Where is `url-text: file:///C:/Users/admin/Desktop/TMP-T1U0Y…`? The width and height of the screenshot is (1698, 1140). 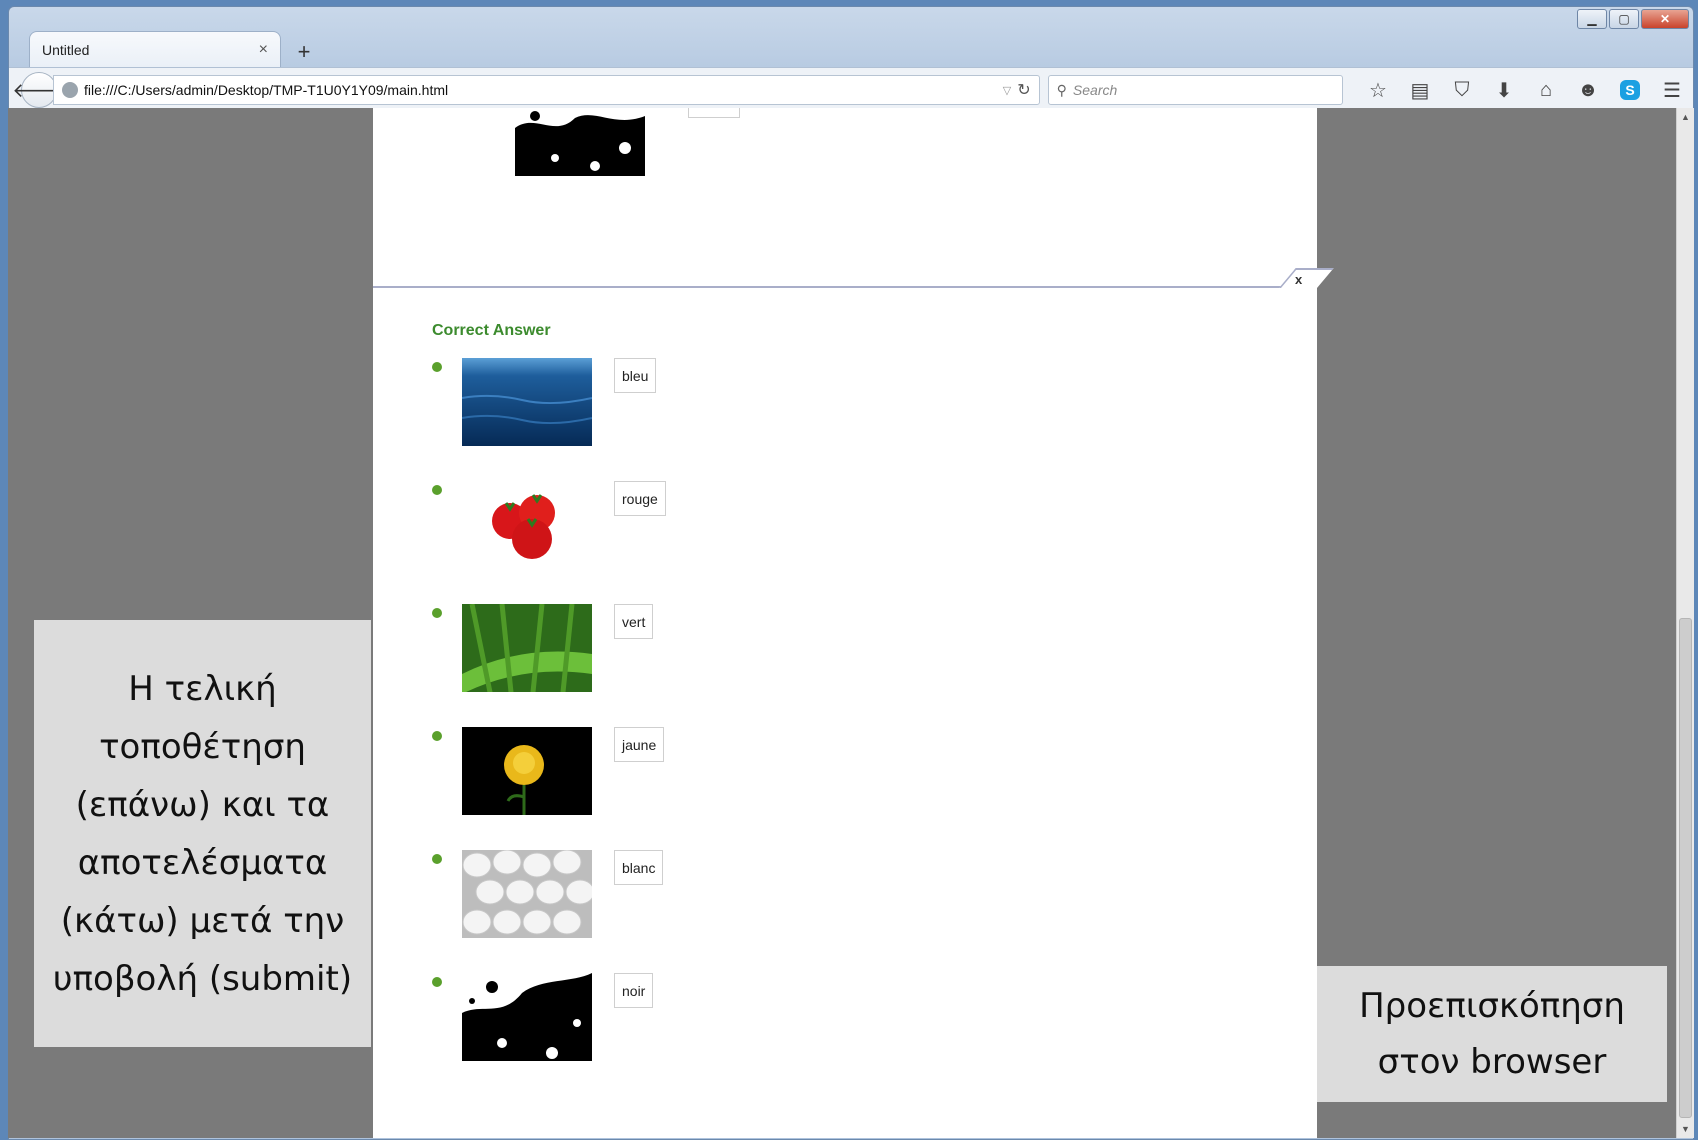 url-text: file:///C:/Users/admin/Desktop/TMP-T1U0Y… is located at coordinates (266, 90).